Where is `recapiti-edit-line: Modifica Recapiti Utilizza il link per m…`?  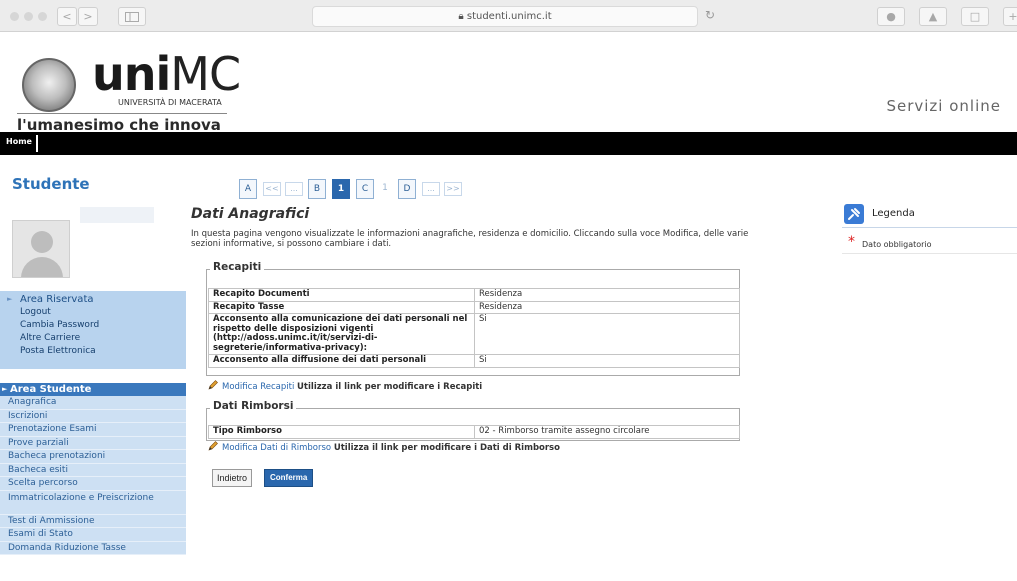
recapiti-edit-line: Modifica Recapiti Utilizza il link per m… is located at coordinates (345, 386).